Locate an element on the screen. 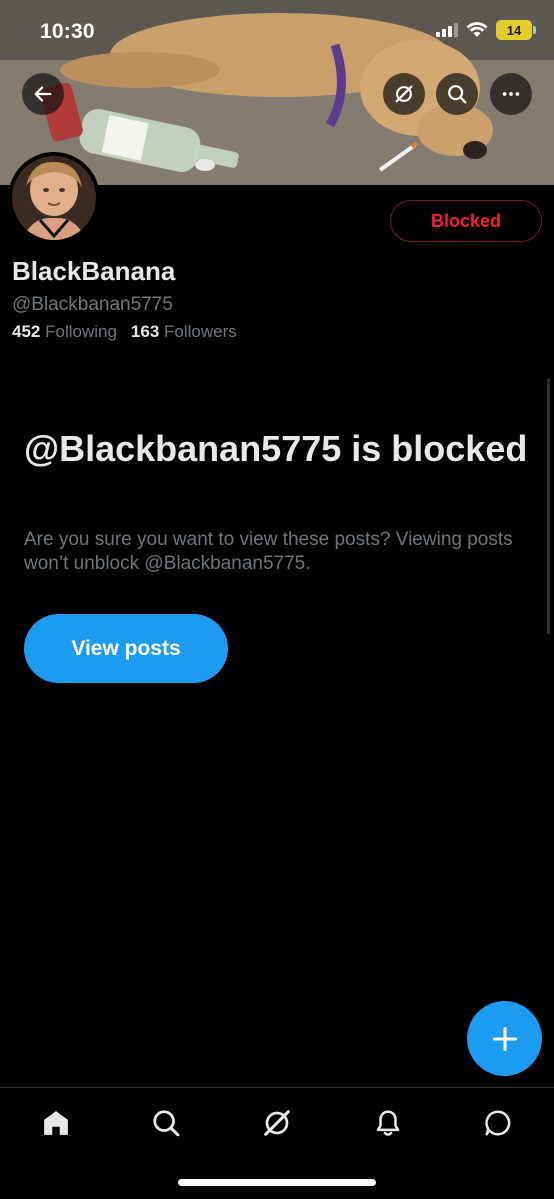 This screenshot has width=554, height=1199. more-icon is located at coordinates (511, 94).